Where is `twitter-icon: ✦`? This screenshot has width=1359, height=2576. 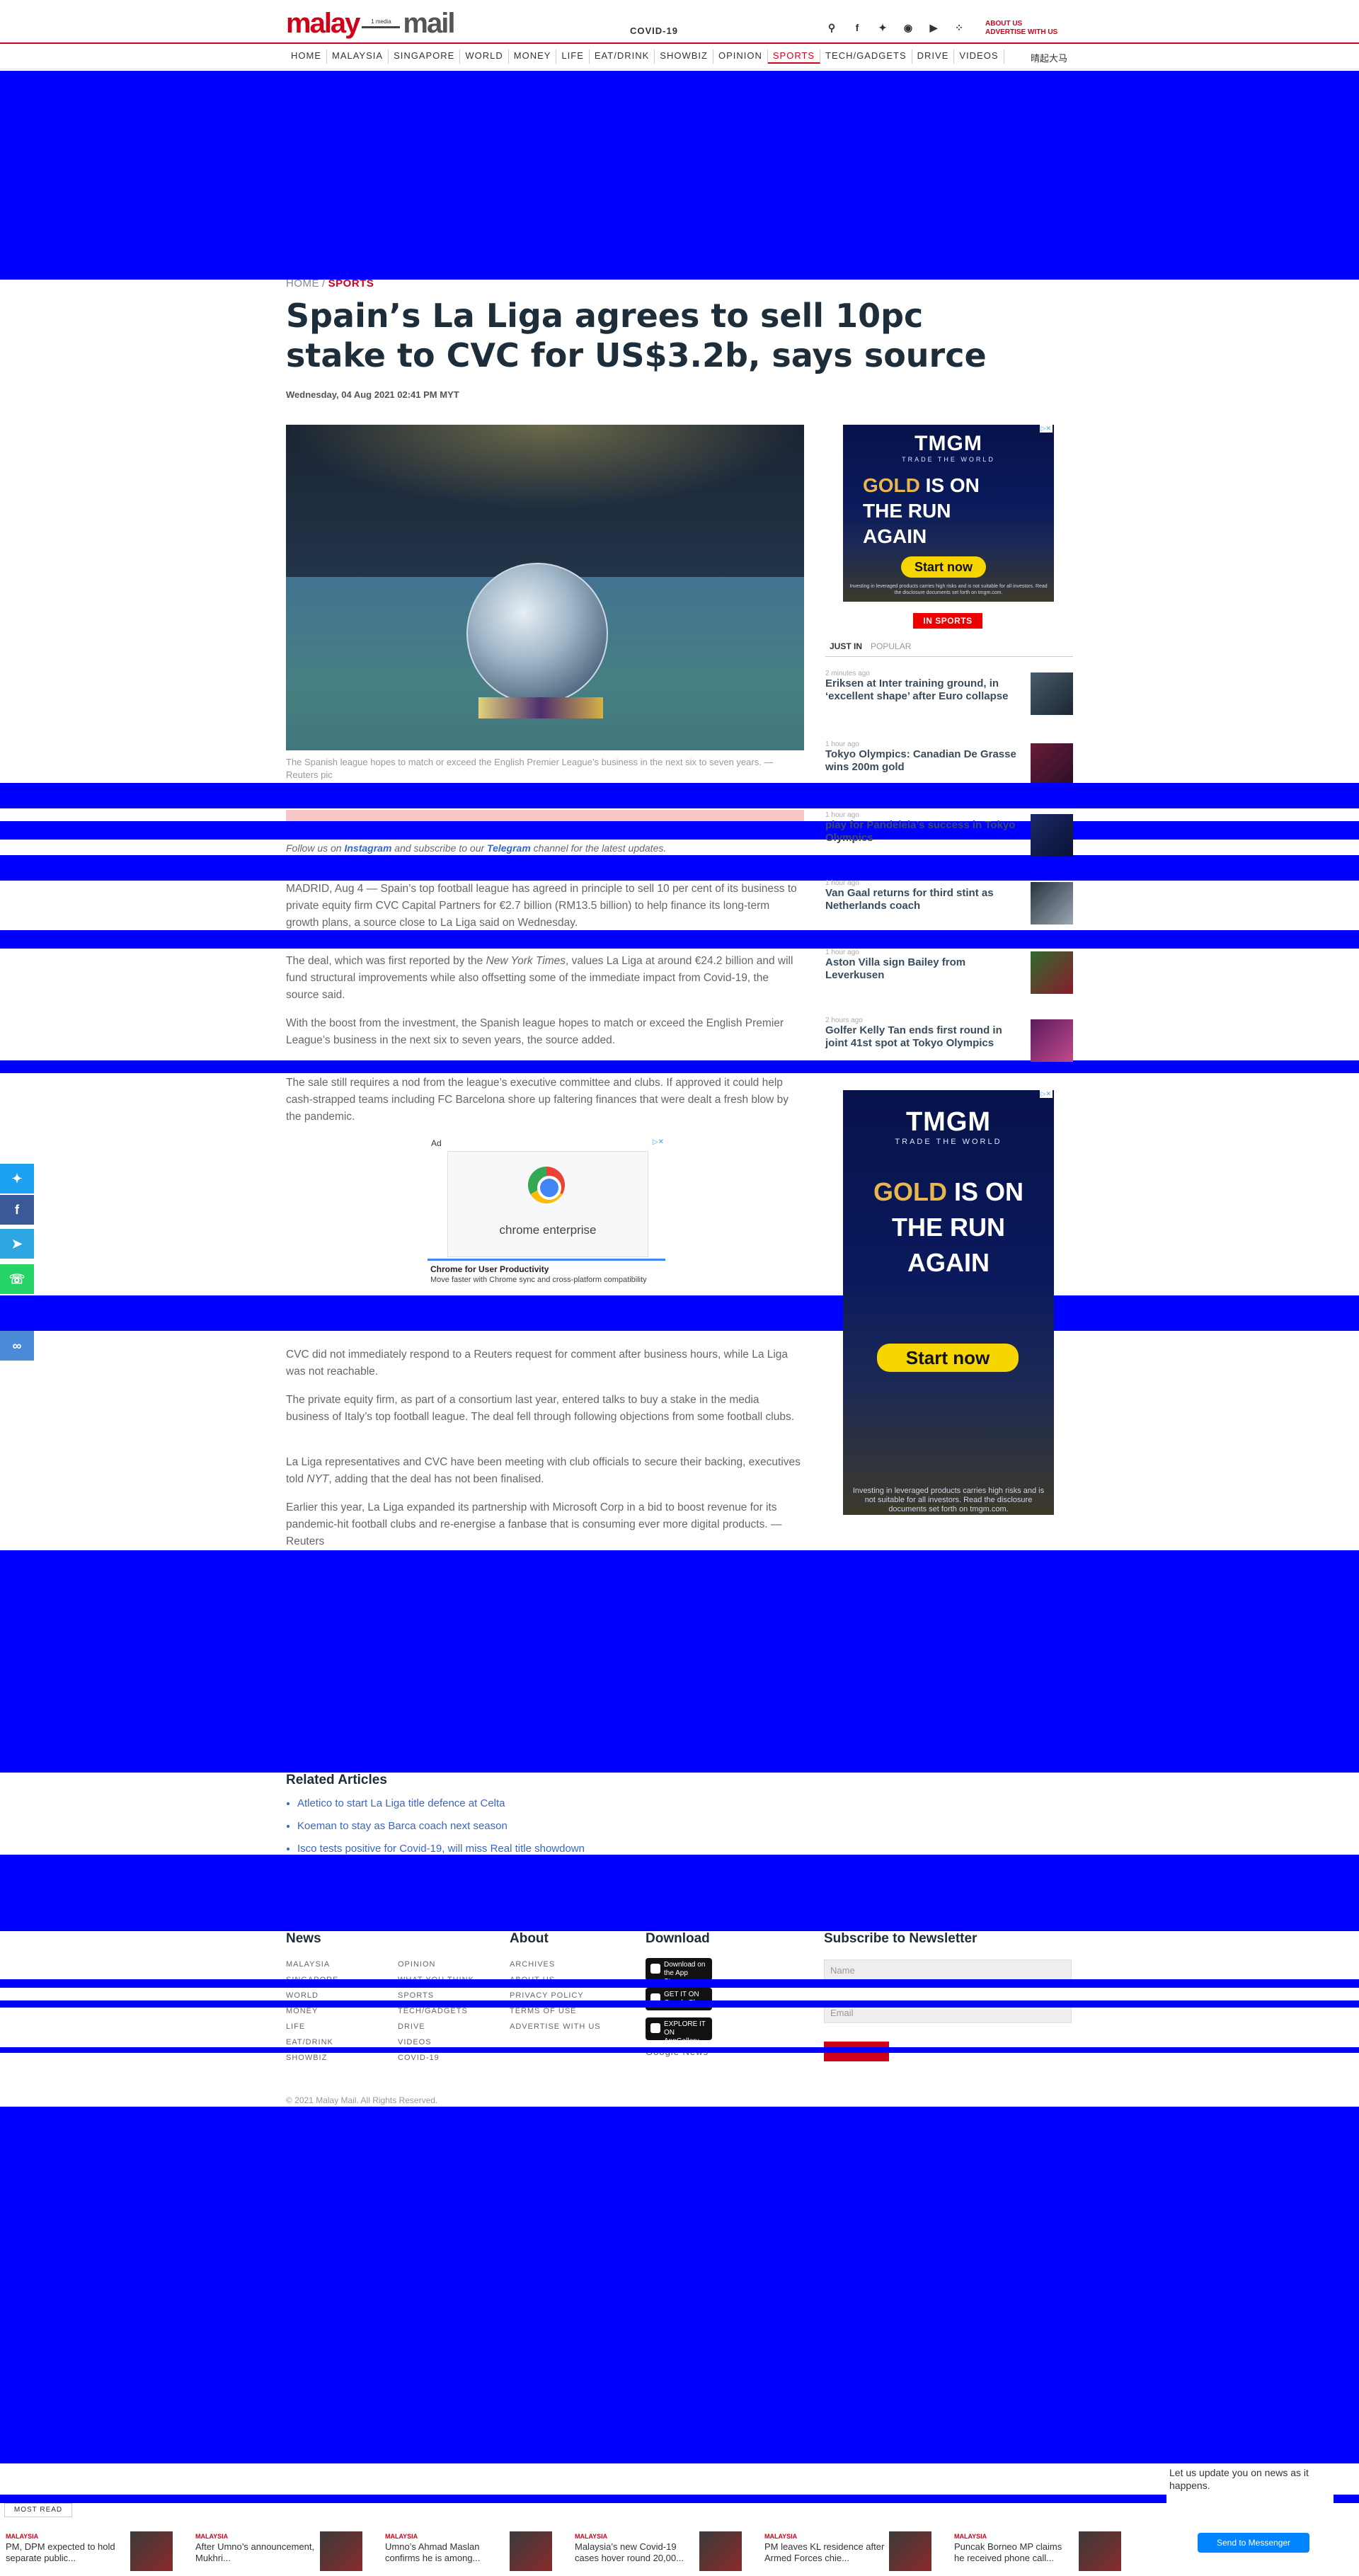
twitter-icon: ✦ is located at coordinates (883, 27).